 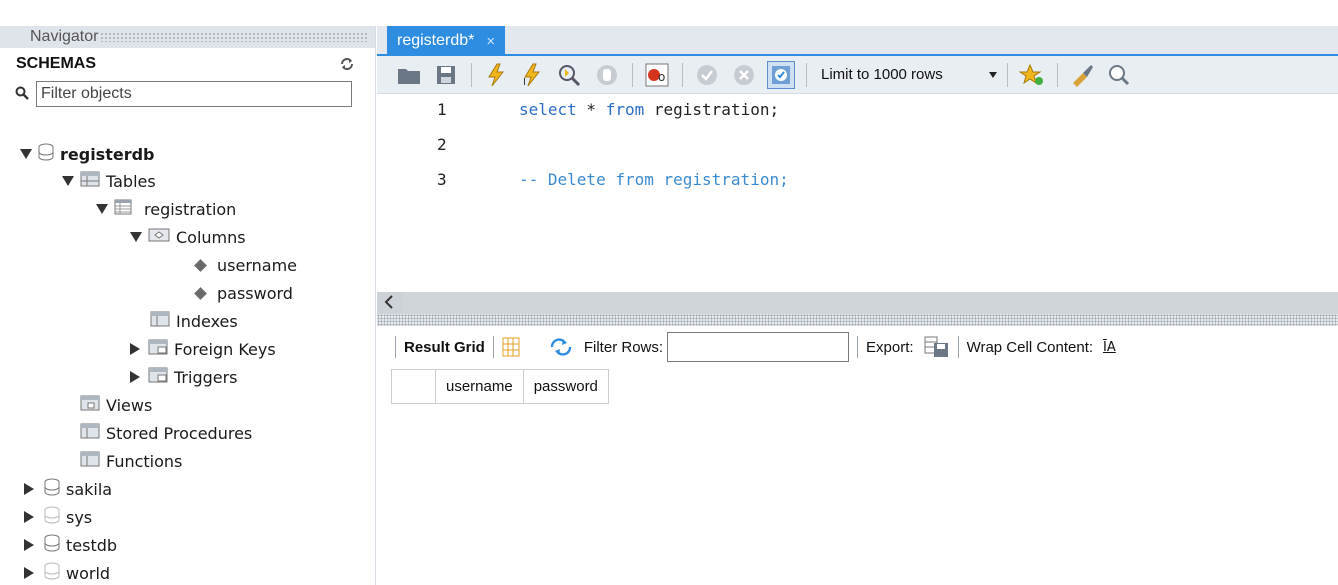 I want to click on navigator-drag-handle, so click(x=234, y=37).